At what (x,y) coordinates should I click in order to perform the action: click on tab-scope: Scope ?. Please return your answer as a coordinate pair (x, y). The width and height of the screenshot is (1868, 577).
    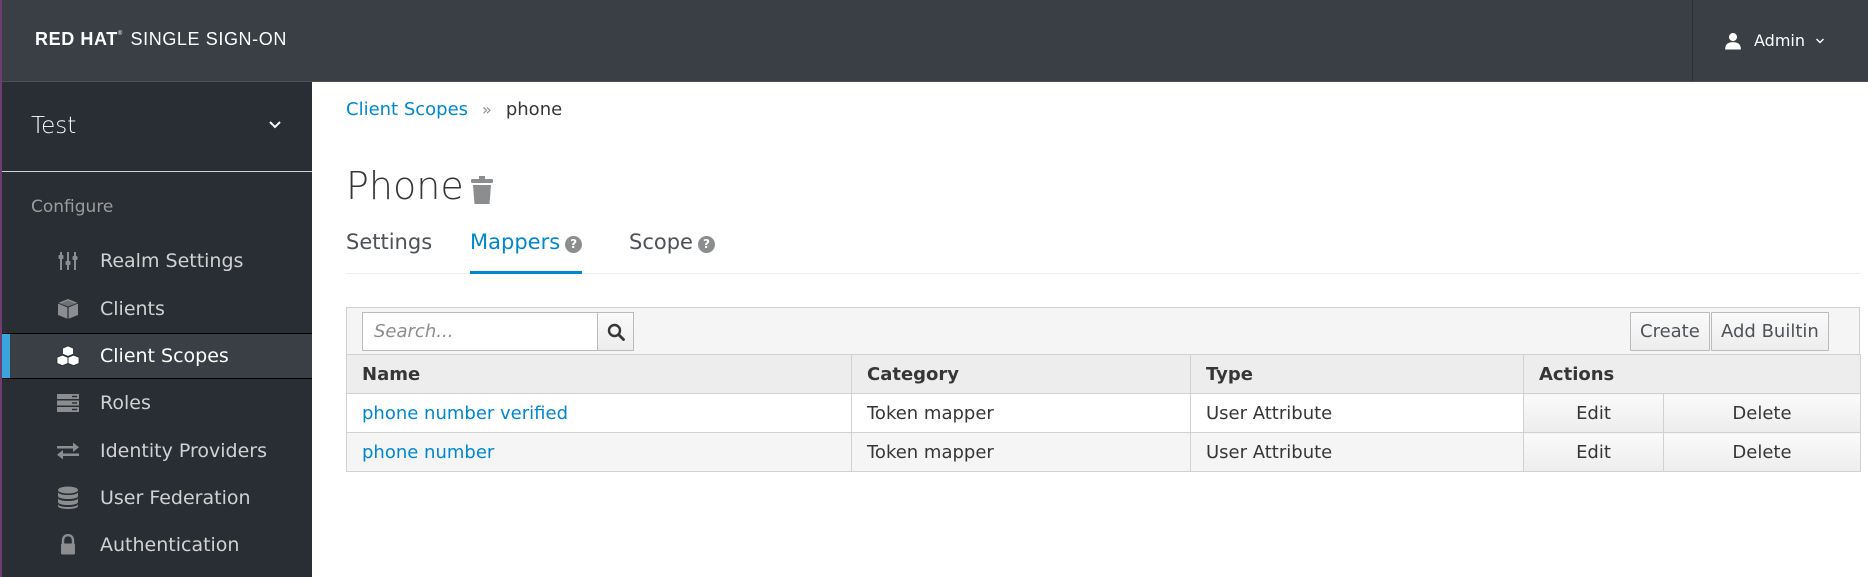
    Looking at the image, I should click on (672, 252).